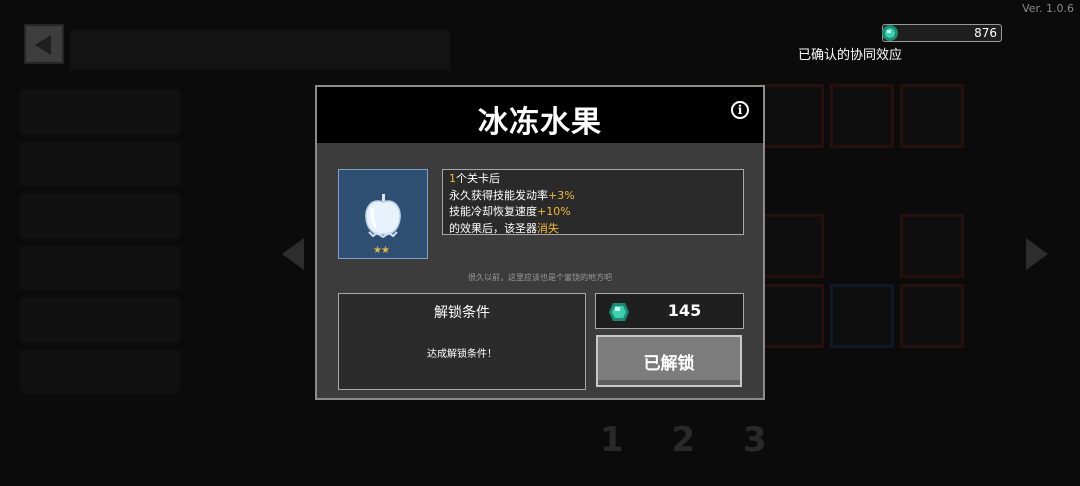 This screenshot has height=486, width=1080. Describe the element at coordinates (554, 211) in the screenshot. I see `highlight-value: +10%` at that location.